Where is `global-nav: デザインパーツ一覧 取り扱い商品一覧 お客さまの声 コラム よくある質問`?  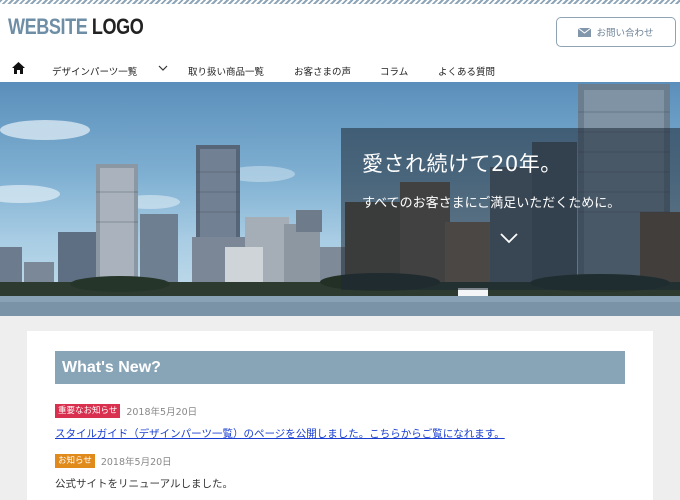 global-nav: デザインパーツ一覧 取り扱い商品一覧 お客さまの声 コラム よくある質問 is located at coordinates (340, 70).